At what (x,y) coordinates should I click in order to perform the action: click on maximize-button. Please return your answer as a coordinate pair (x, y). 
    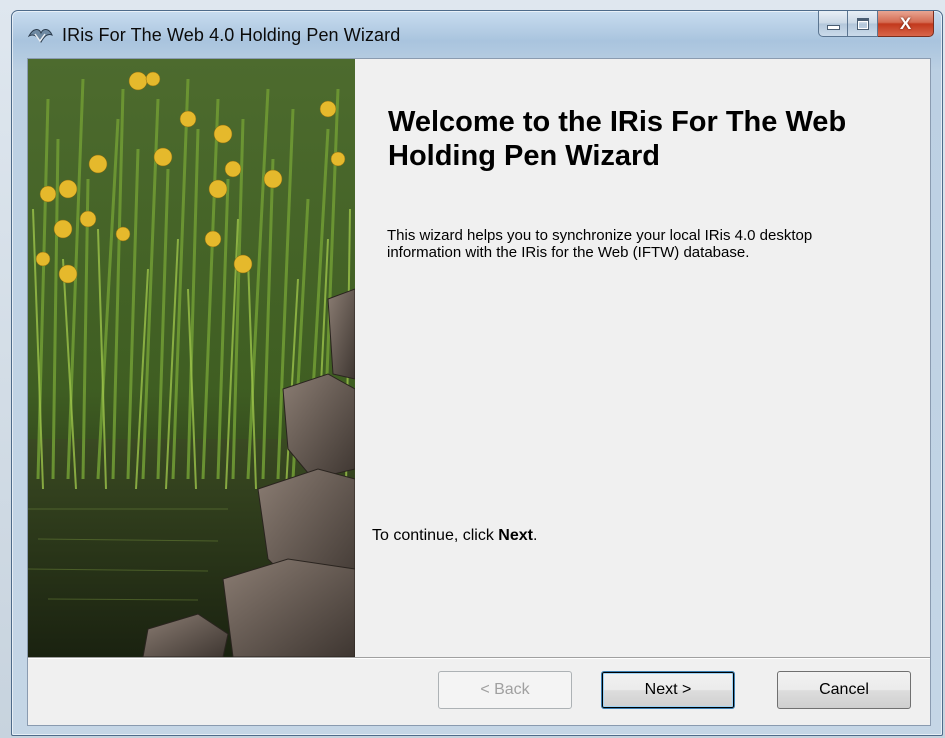
    Looking at the image, I should click on (863, 24).